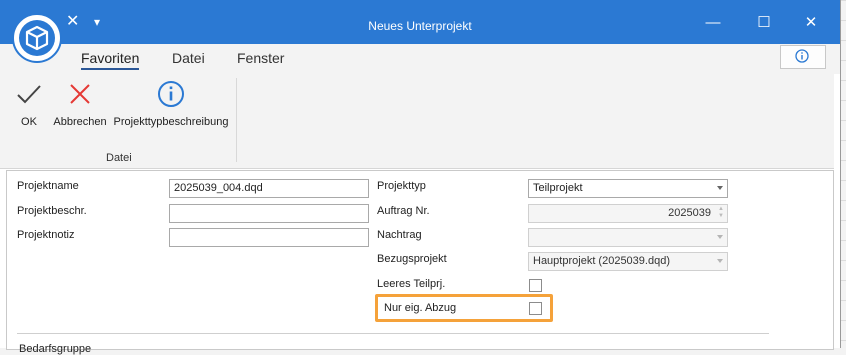 Image resolution: width=846 pixels, height=355 pixels. Describe the element at coordinates (403, 211) in the screenshot. I see `auftrag-nr-label: Auftrag Nr.` at that location.